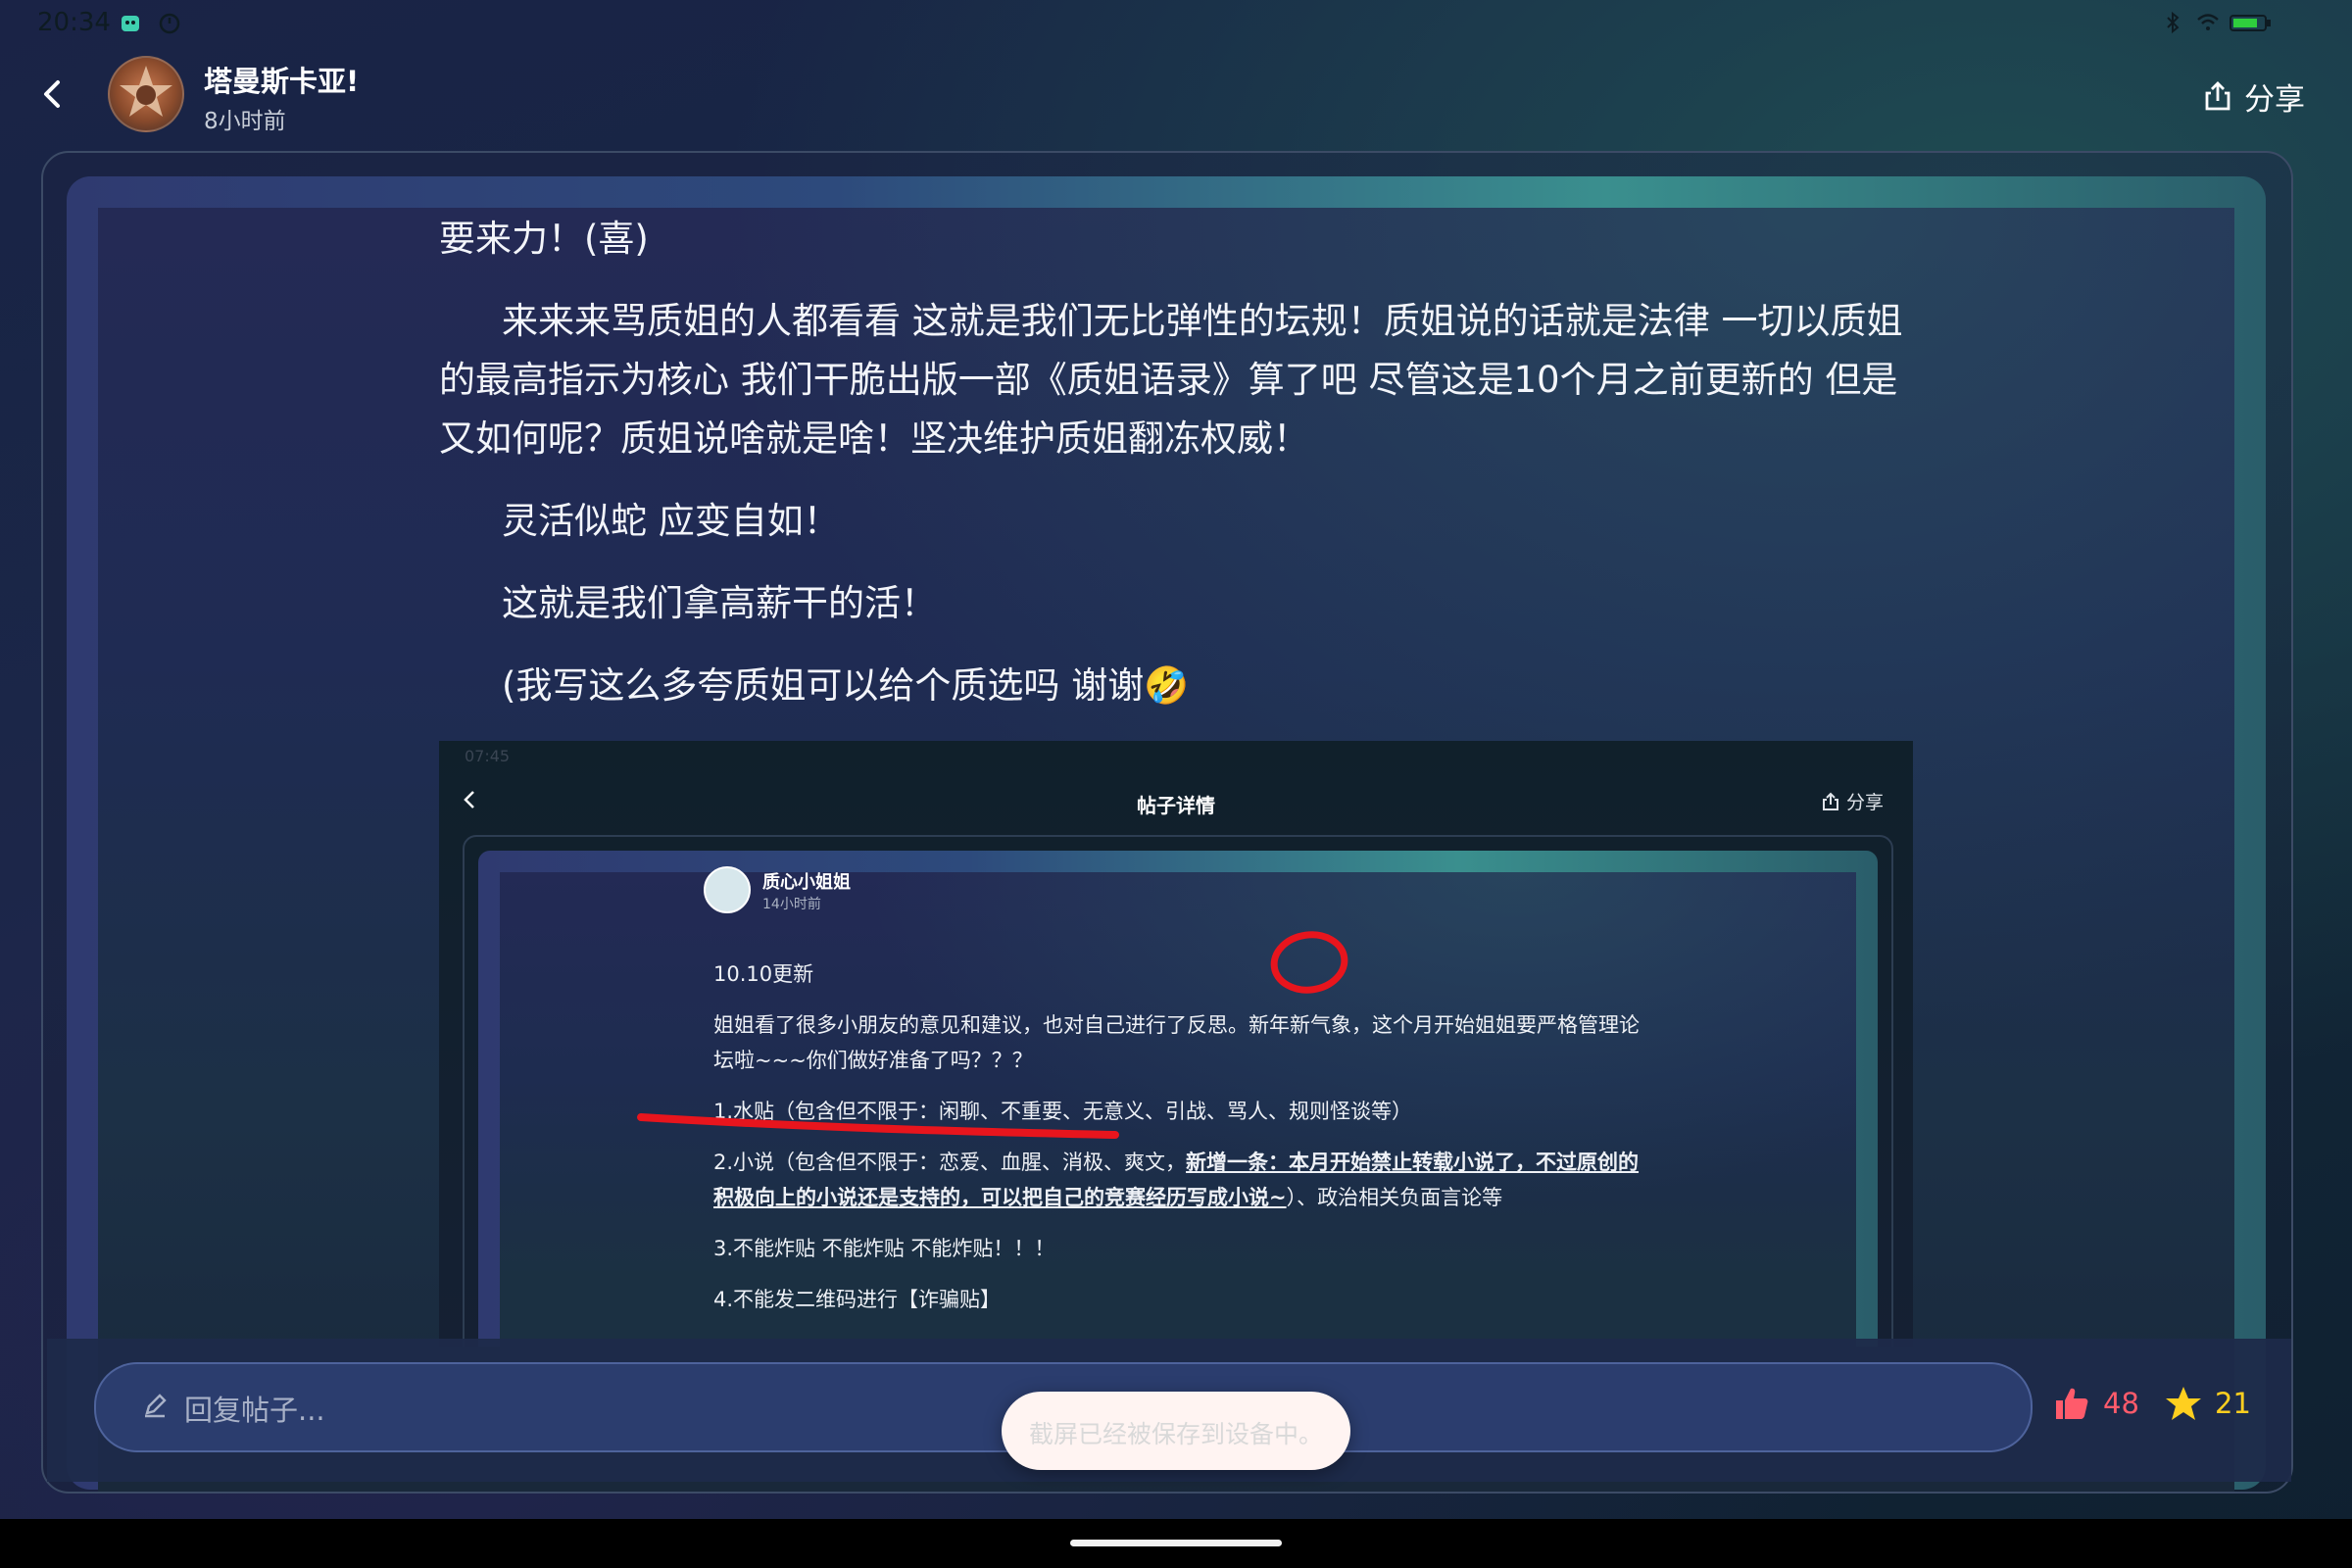  Describe the element at coordinates (1176, 96) in the screenshot. I see `post-header: 塔曼斯卡亚! 8小时前 分享` at that location.